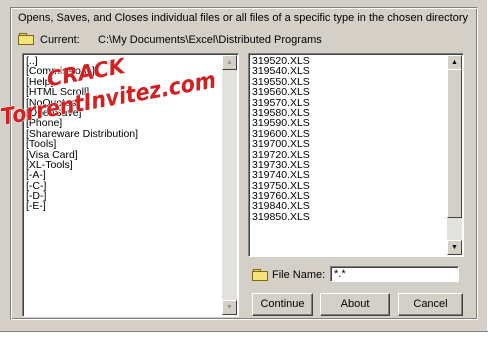  Describe the element at coordinates (454, 143) in the screenshot. I see `scrollbar-thumb` at that location.